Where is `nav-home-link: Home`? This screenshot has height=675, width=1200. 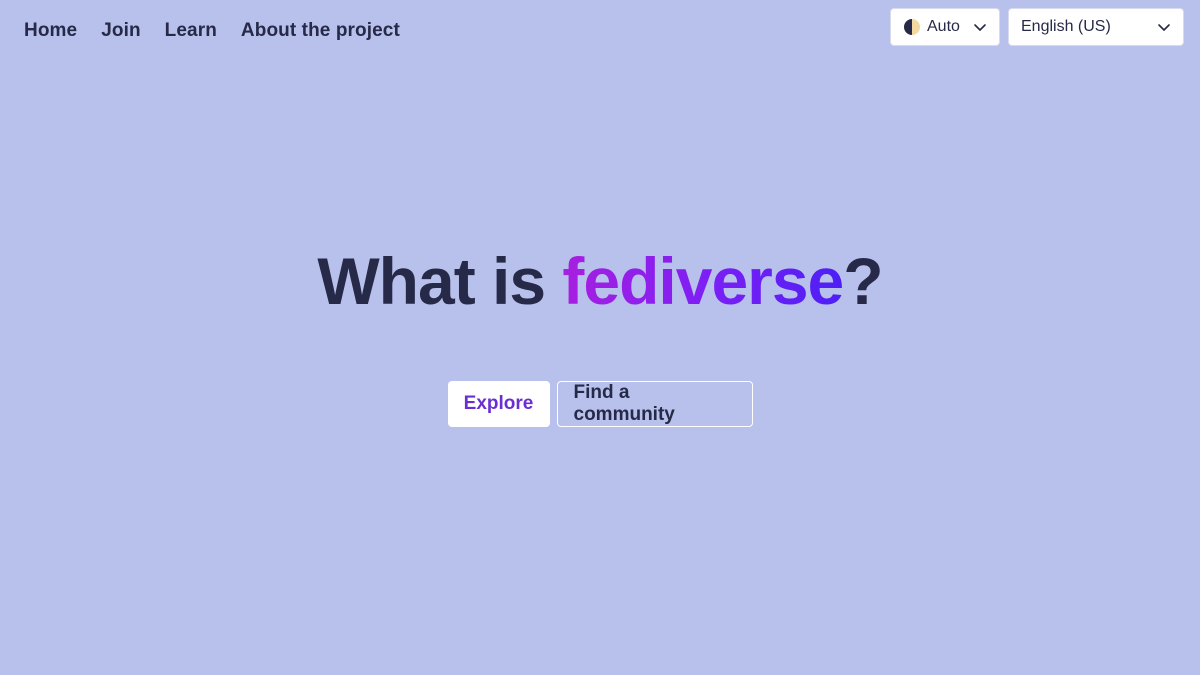 nav-home-link: Home is located at coordinates (50, 31).